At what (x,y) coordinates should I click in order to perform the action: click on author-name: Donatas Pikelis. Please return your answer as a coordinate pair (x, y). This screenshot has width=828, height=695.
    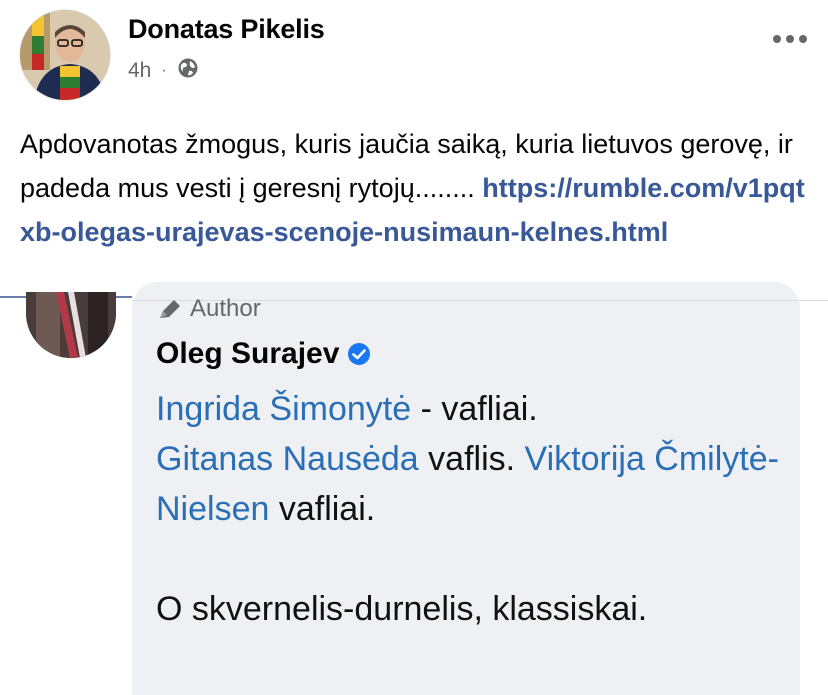
    Looking at the image, I should click on (226, 29).